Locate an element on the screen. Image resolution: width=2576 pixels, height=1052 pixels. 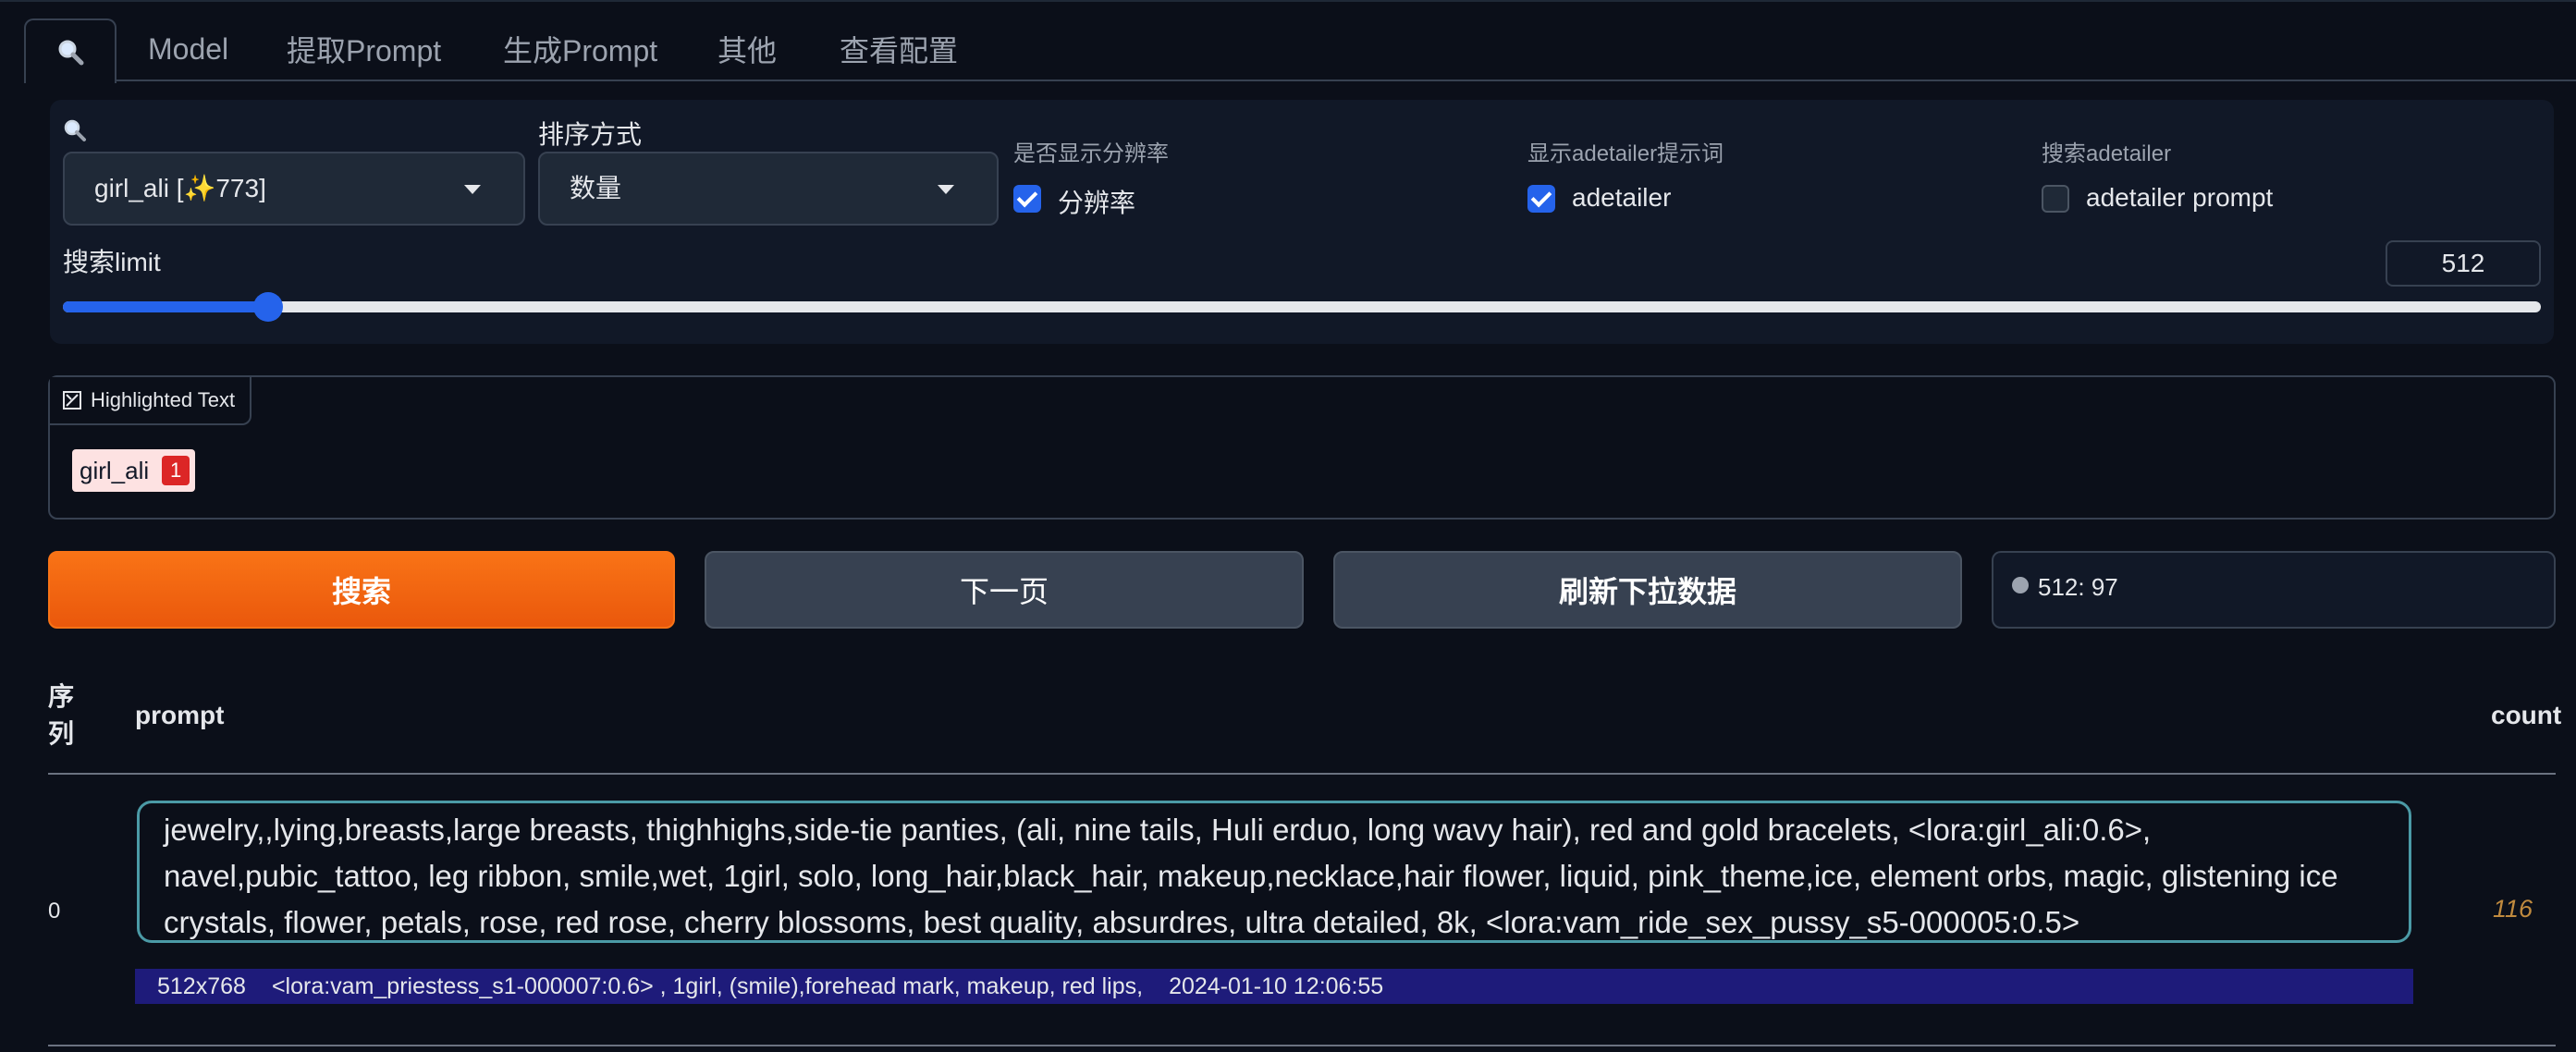
resolution-checkbox-label: 分辨率 is located at coordinates (1097, 203).